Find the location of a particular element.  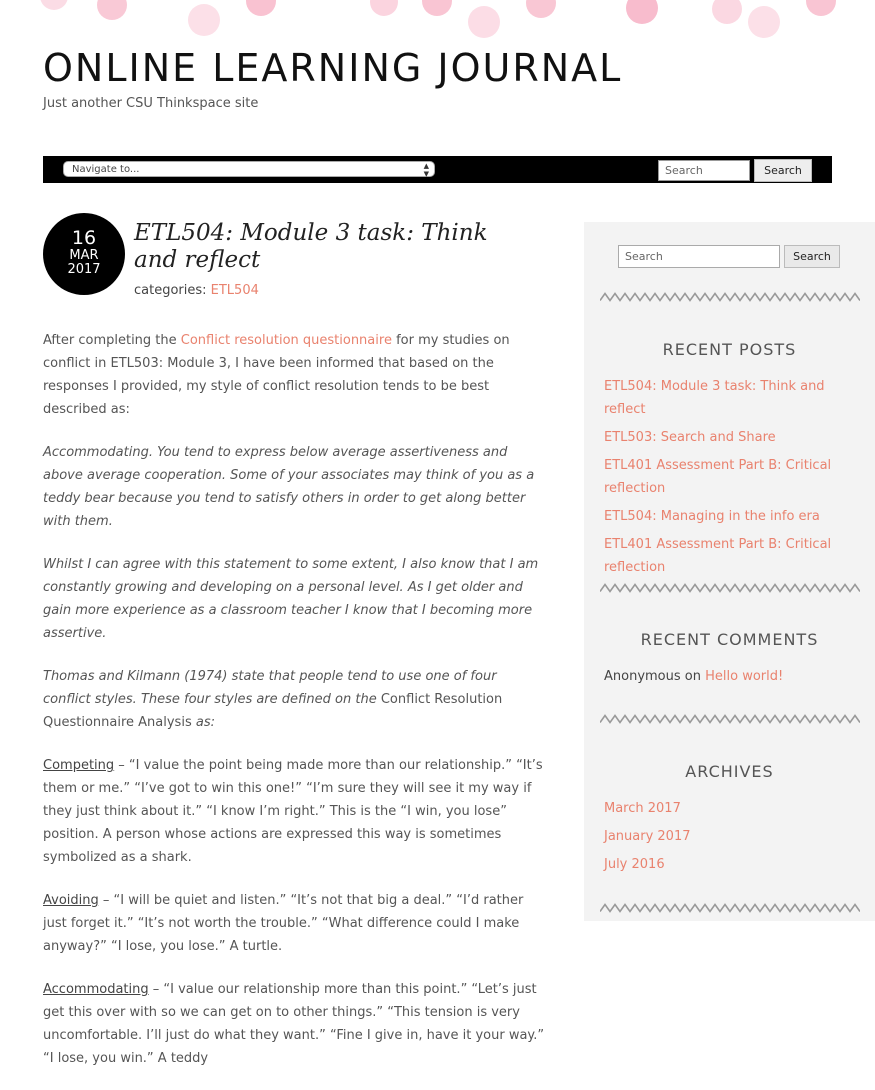

site-title: ONLINE LEARNING JOURNAL is located at coordinates (332, 68).